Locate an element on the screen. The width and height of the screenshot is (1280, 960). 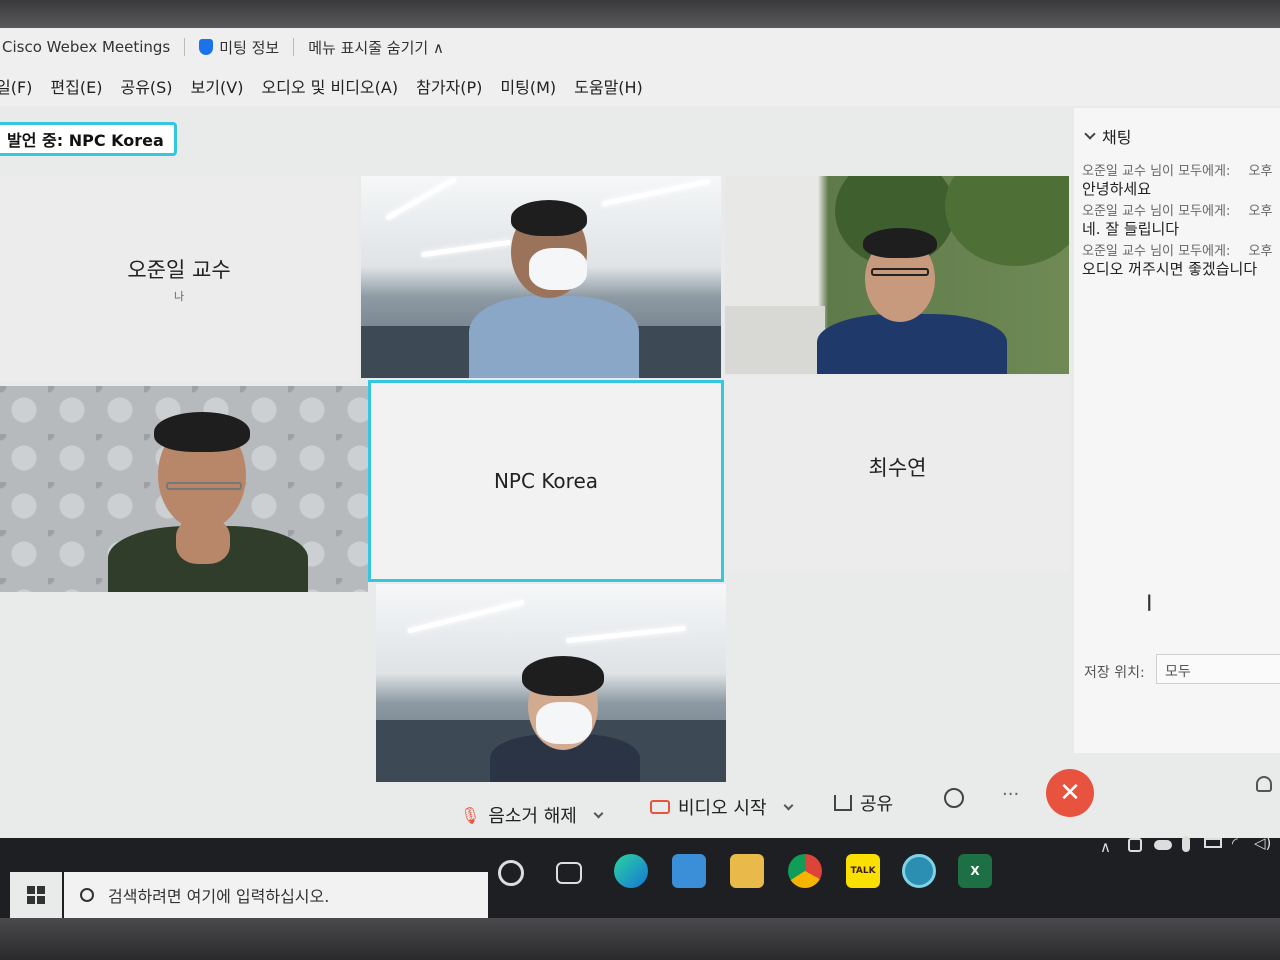
menu-view: 보기(V) is located at coordinates (217, 86).